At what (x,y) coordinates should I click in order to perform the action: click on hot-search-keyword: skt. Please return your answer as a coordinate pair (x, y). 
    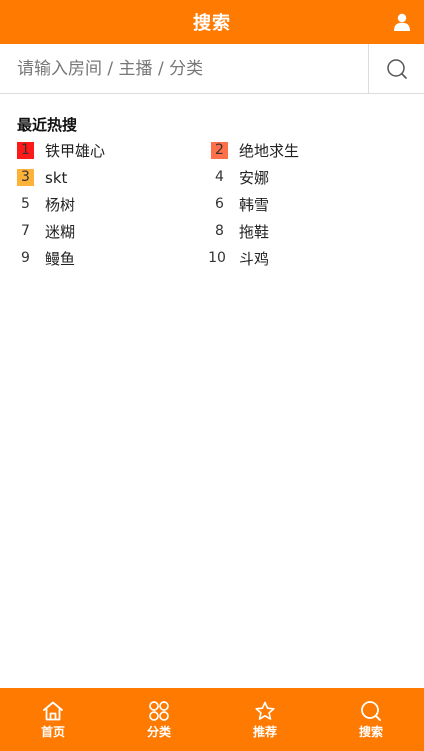
    Looking at the image, I should click on (56, 177).